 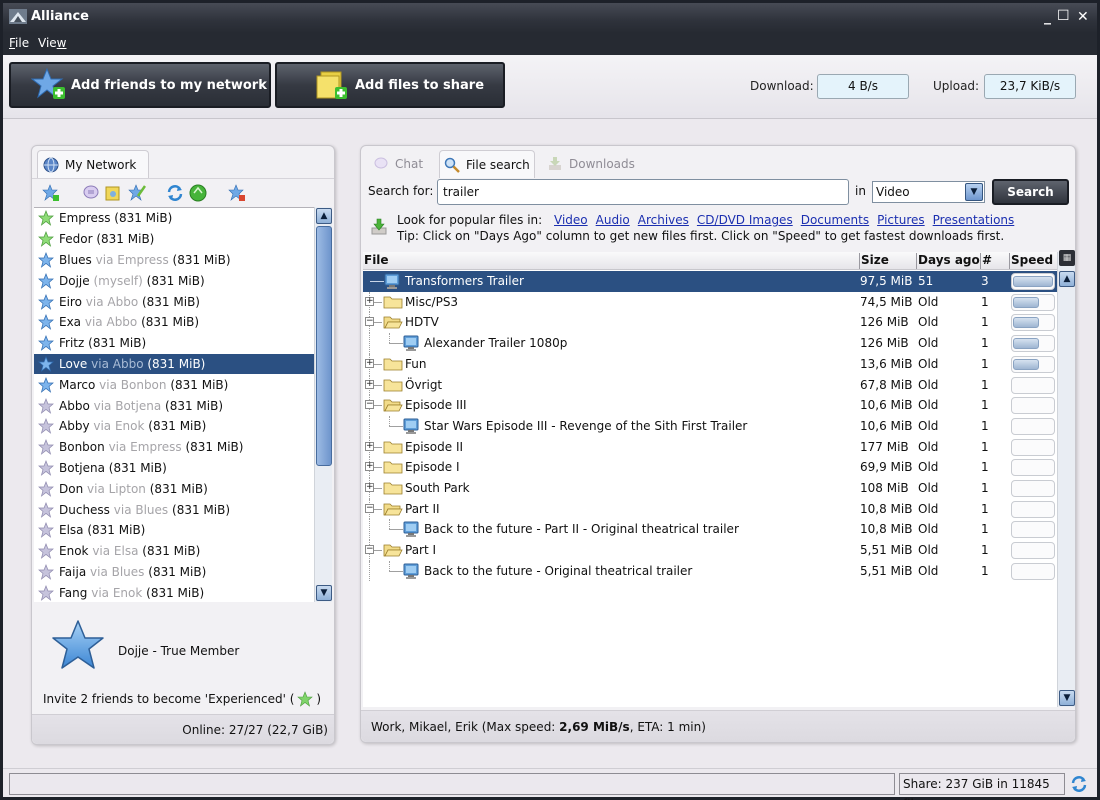 I want to click on result-count: 1, so click(x=985, y=550).